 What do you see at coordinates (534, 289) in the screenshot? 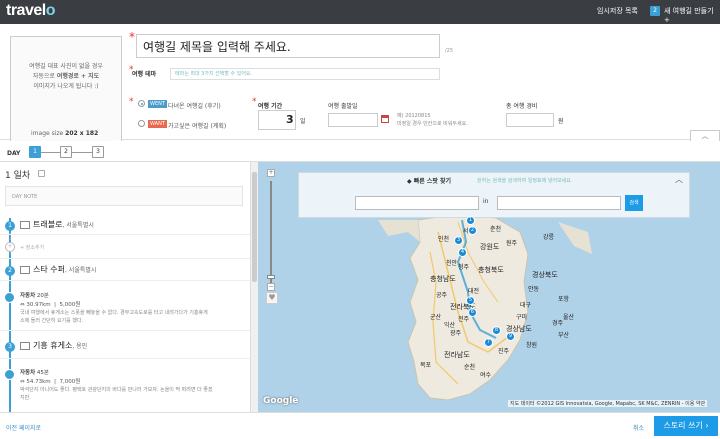
I see `map-label: 안동` at bounding box center [534, 289].